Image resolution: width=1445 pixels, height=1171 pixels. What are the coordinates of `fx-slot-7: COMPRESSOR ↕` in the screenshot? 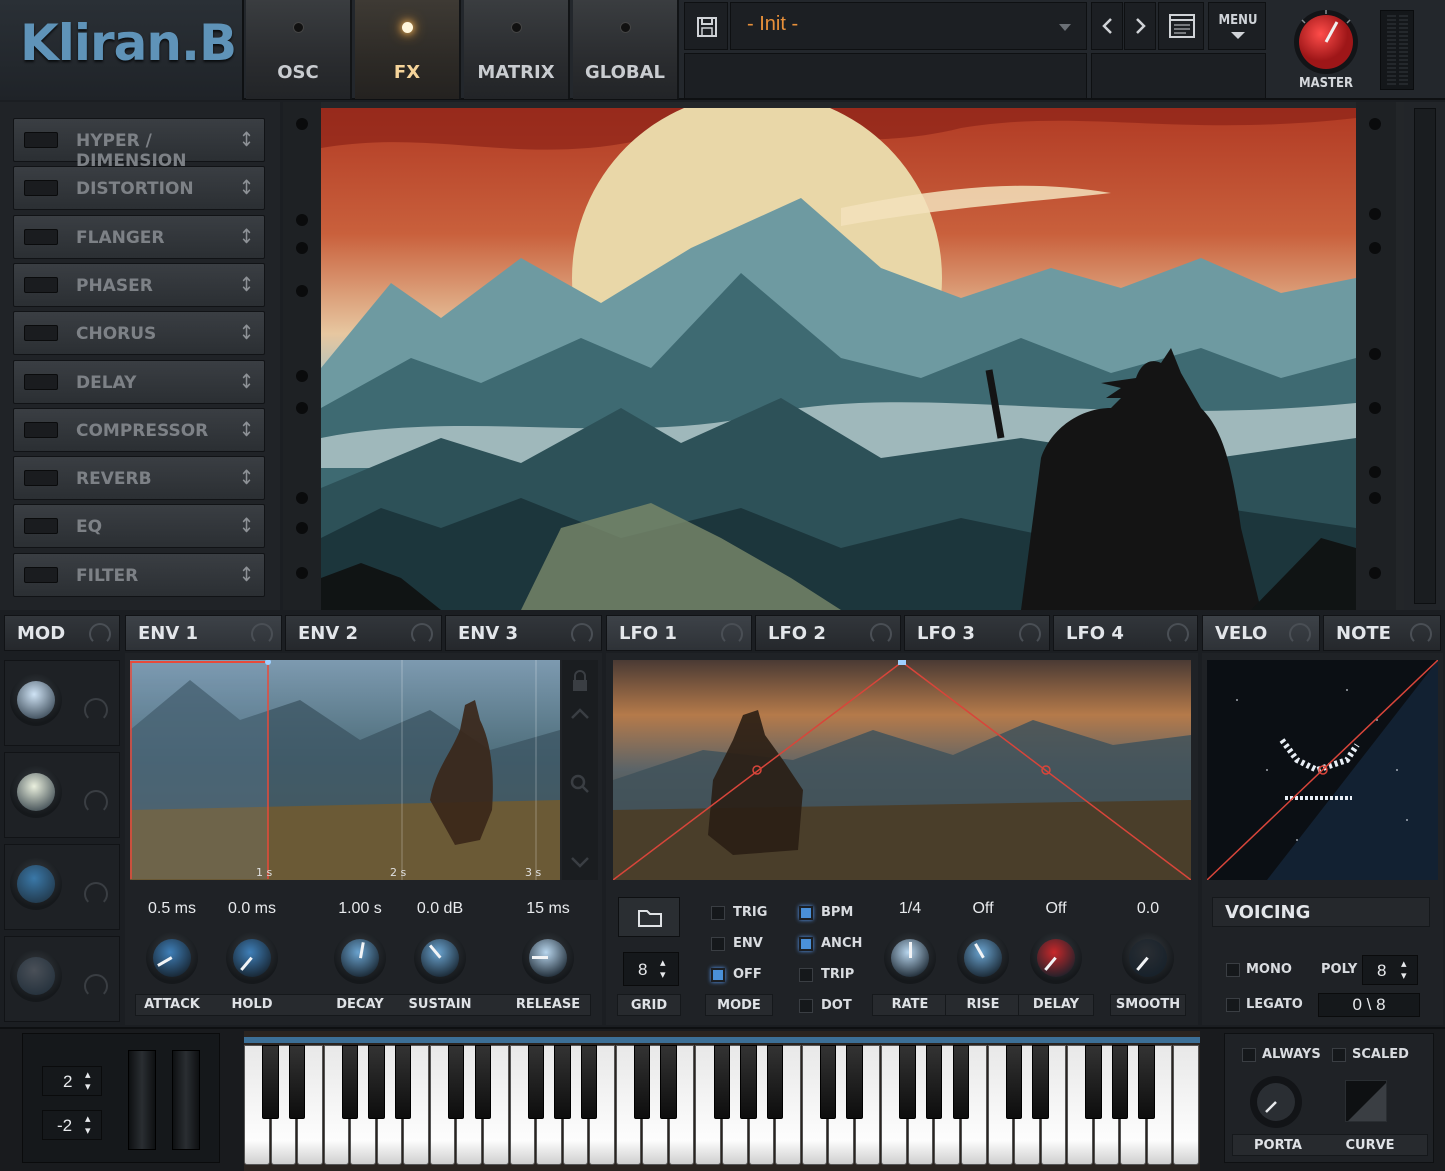 It's located at (139, 429).